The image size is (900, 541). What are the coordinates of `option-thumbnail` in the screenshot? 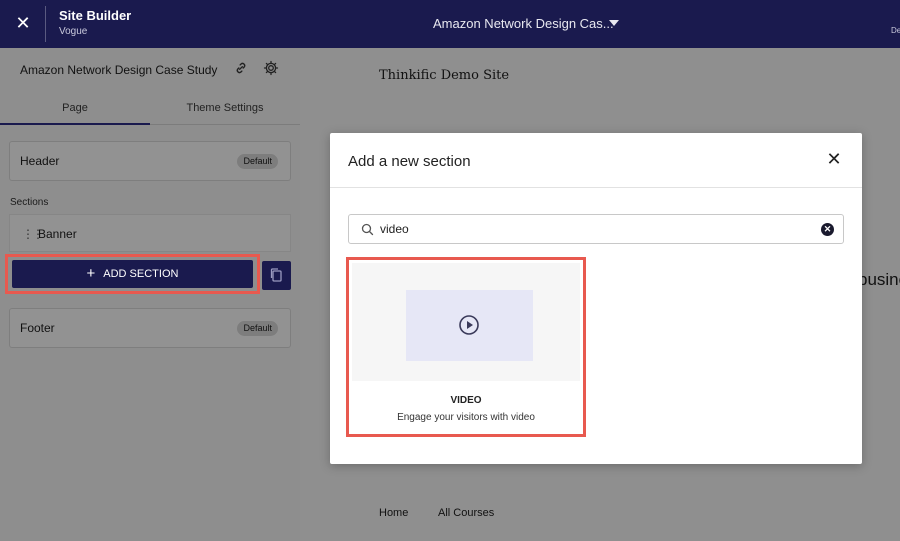 It's located at (469, 325).